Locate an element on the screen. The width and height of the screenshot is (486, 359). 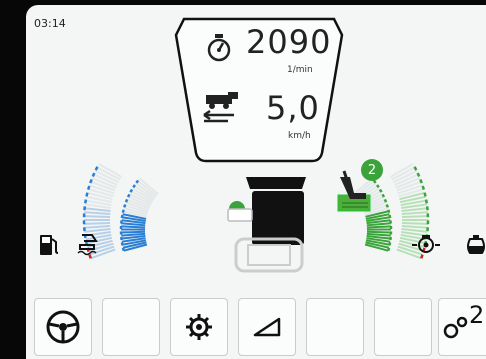
notification-badge-count: 2 is located at coordinates (372, 170).